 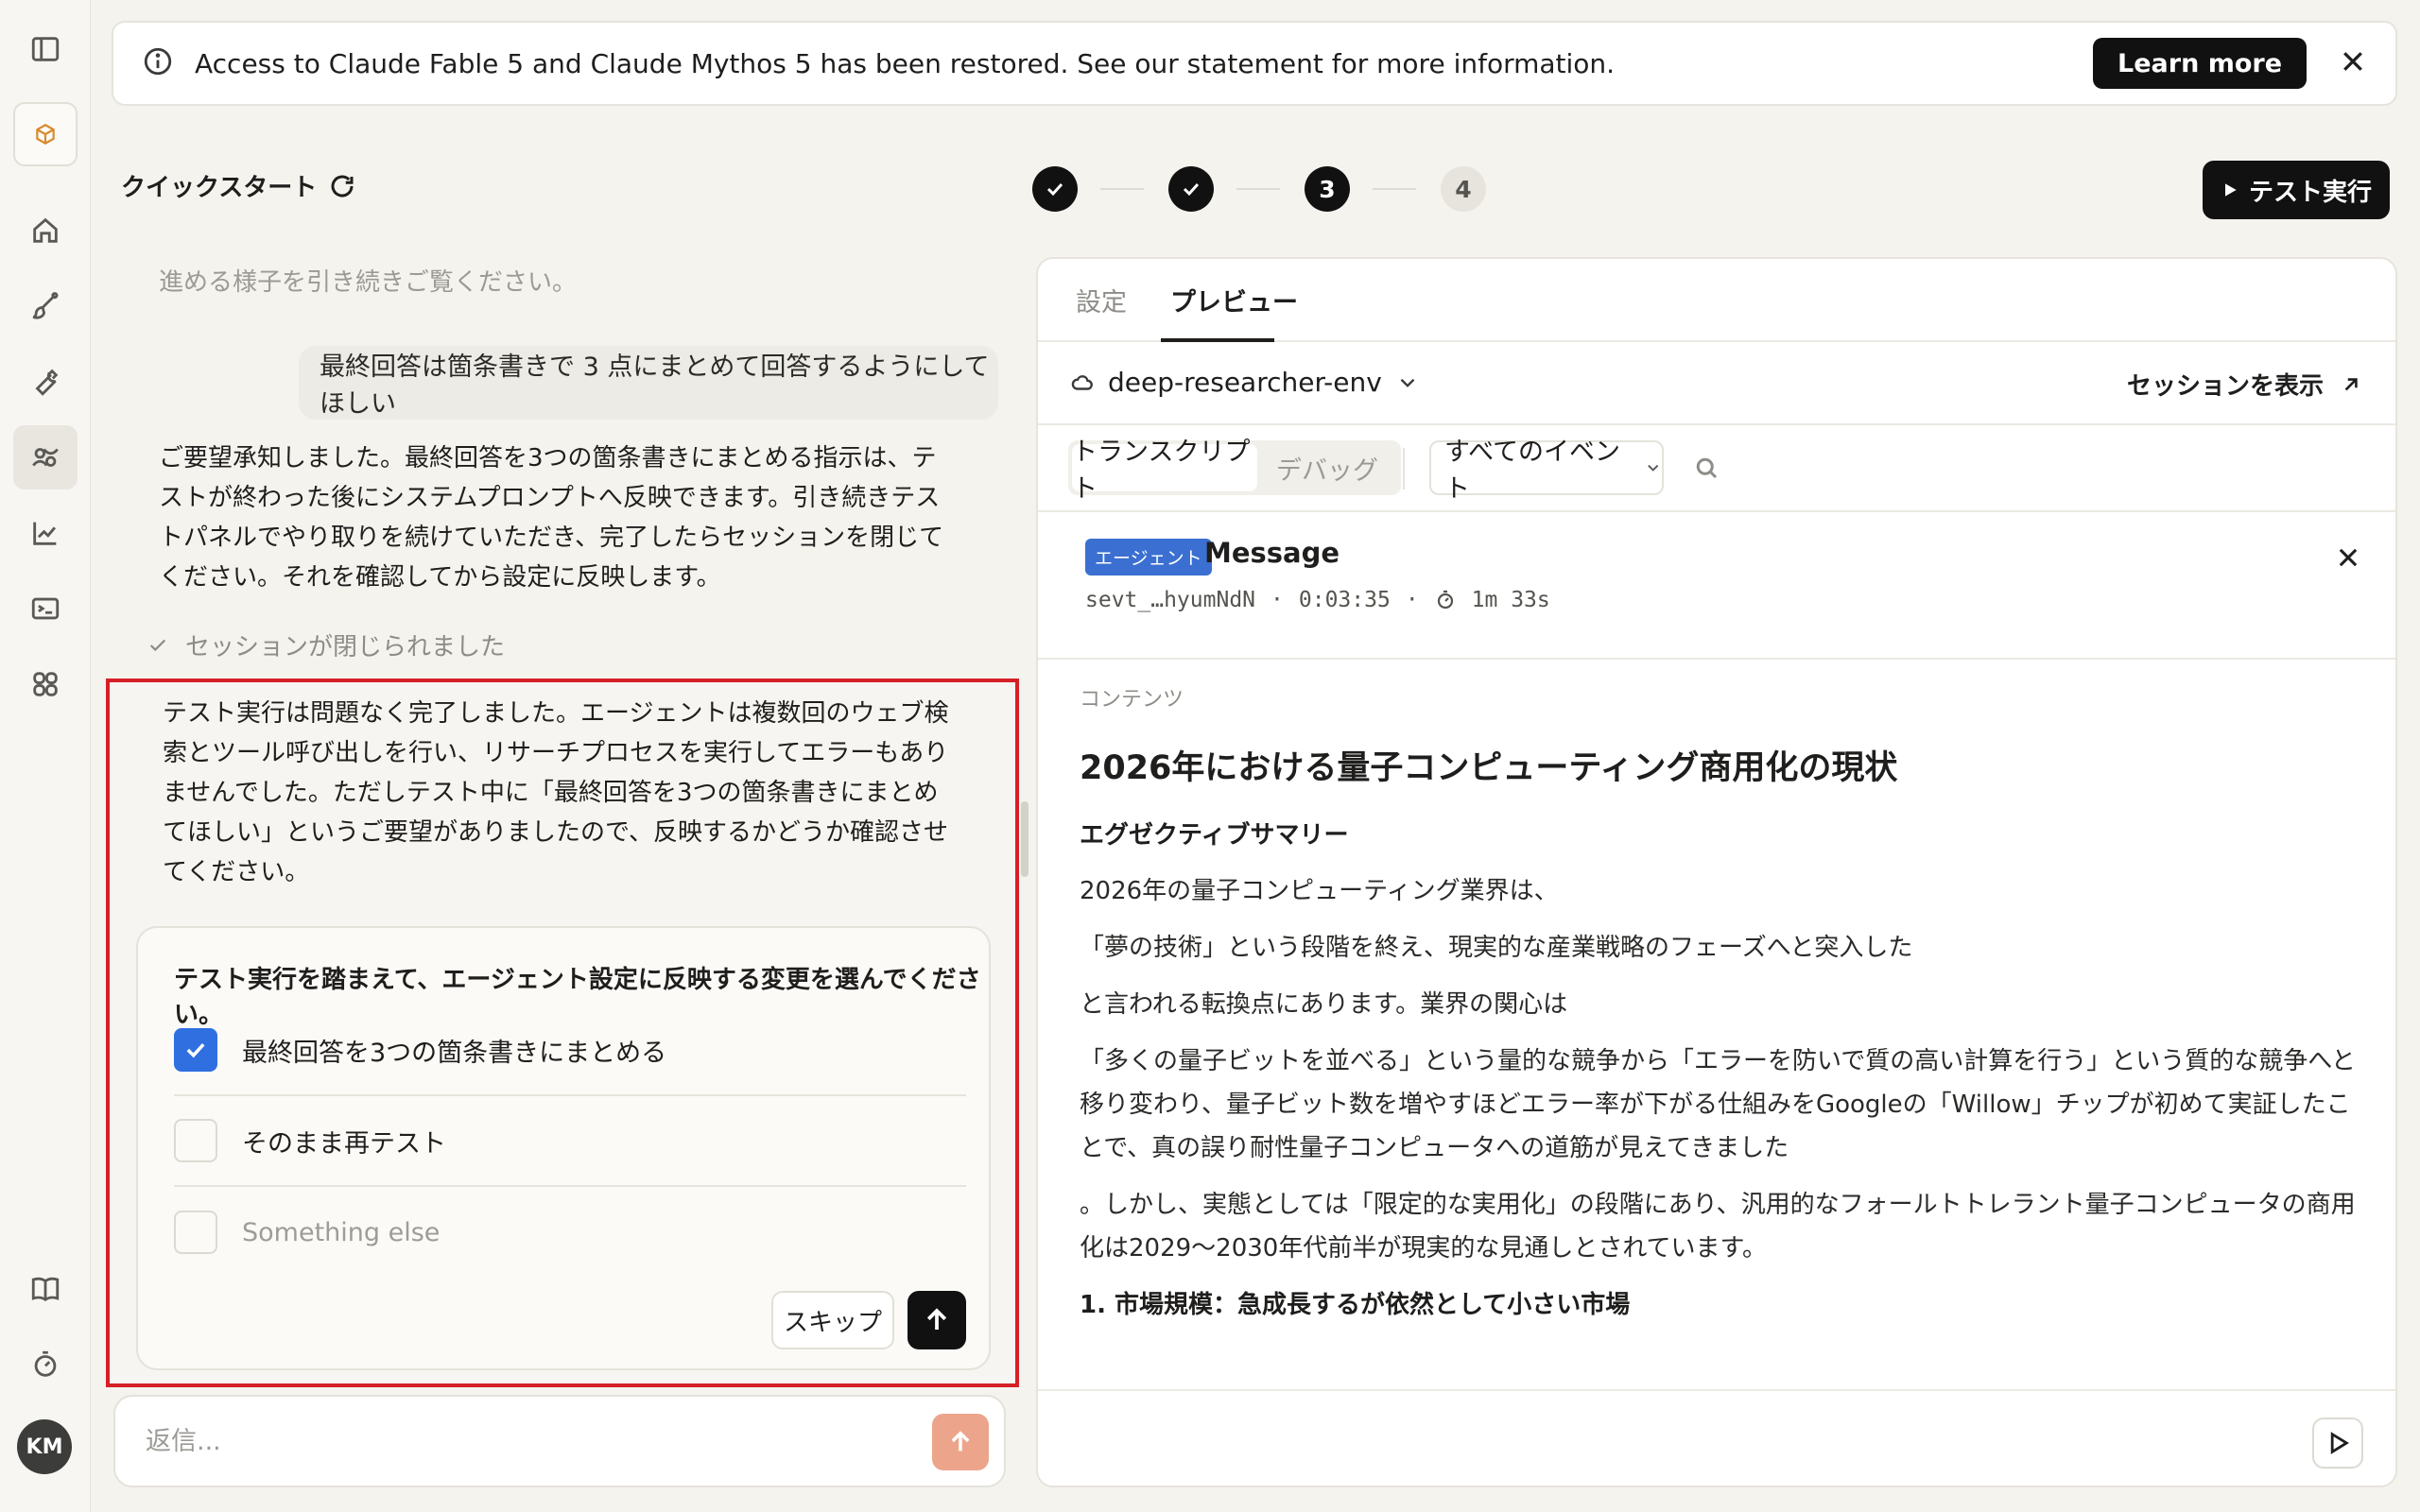 I want to click on segment-transcript: トランスクリプト, so click(x=1164, y=471).